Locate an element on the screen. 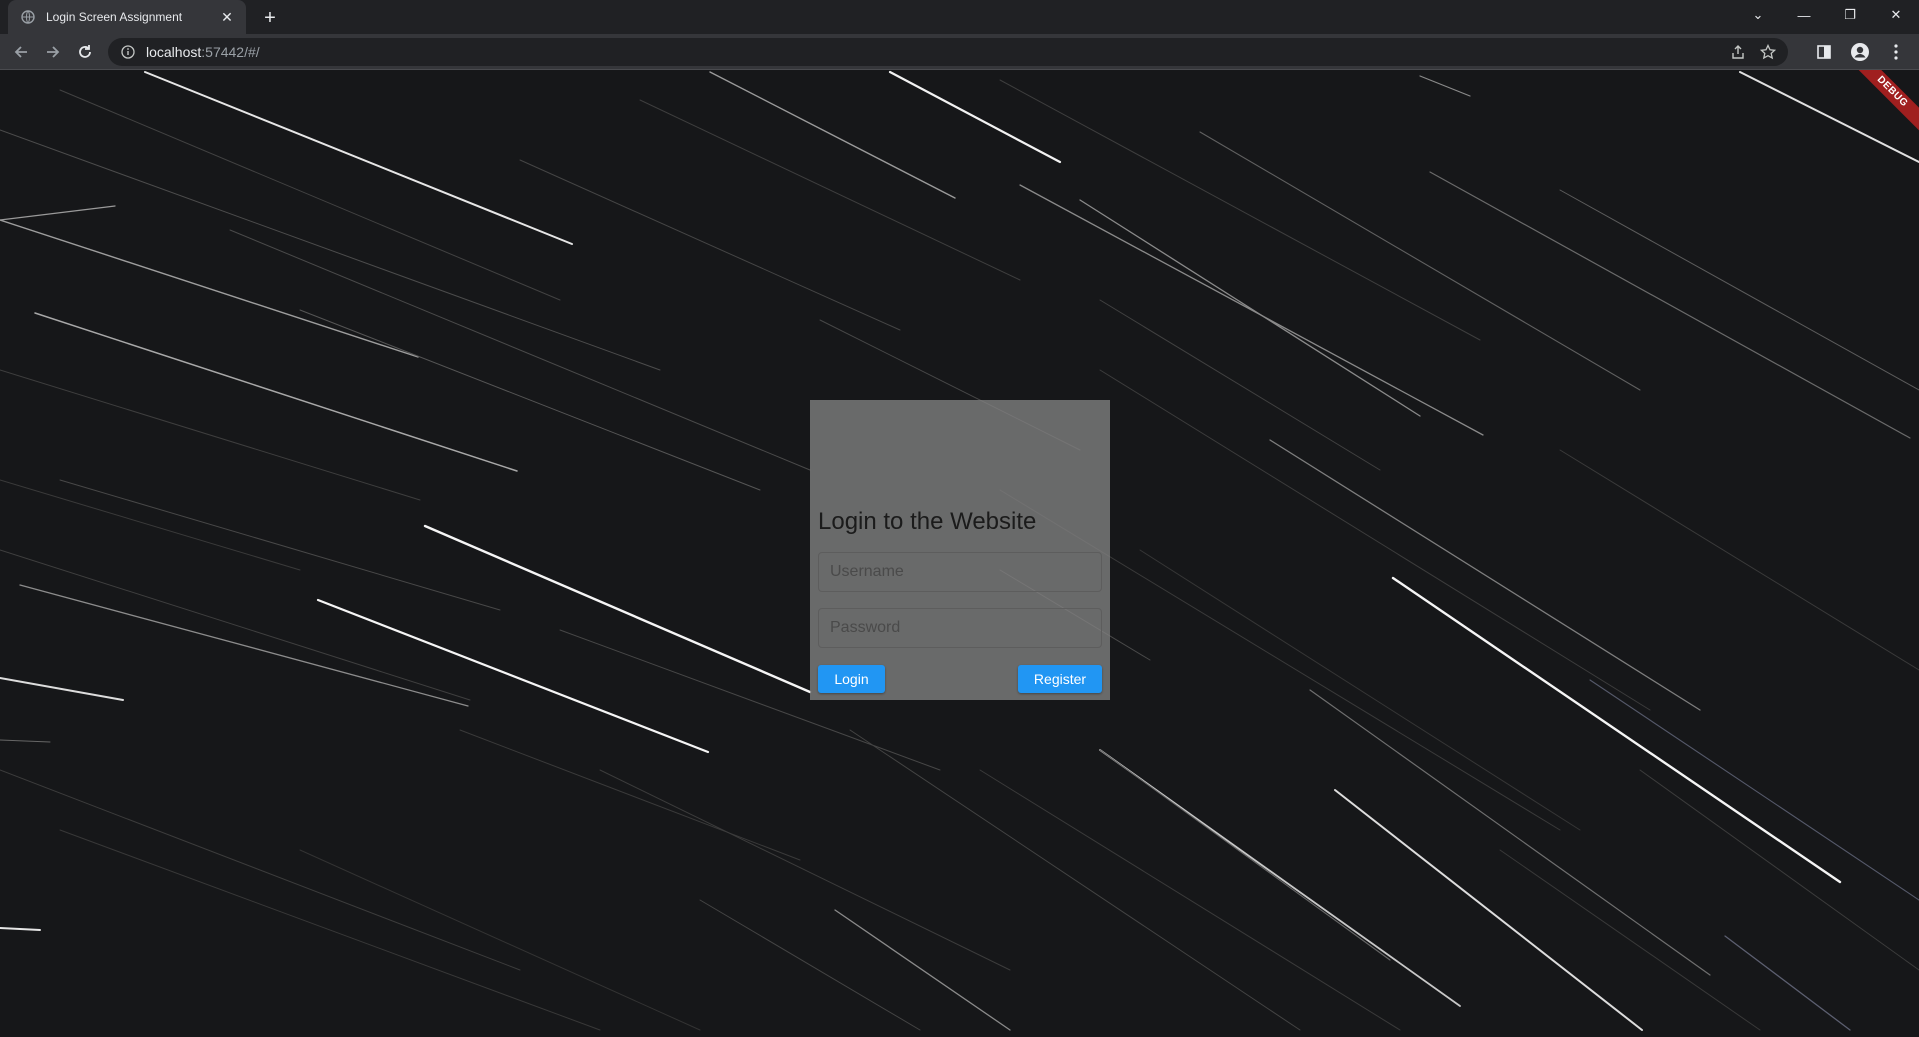 This screenshot has width=1919, height=1037. info-icon is located at coordinates (128, 52).